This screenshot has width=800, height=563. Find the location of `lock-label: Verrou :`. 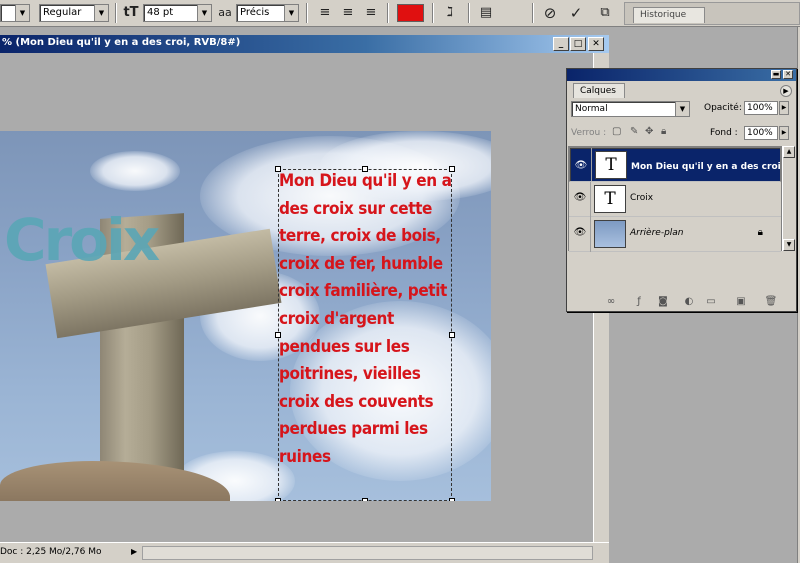

lock-label: Verrou : is located at coordinates (589, 133).